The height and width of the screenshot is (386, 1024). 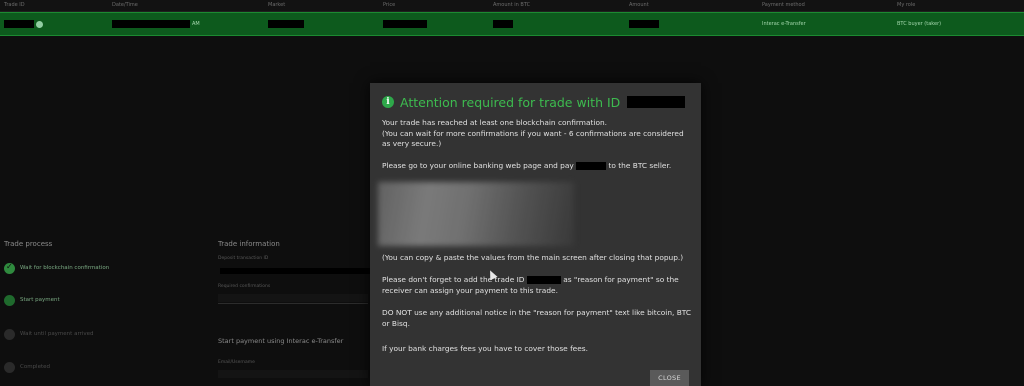 What do you see at coordinates (244, 286) in the screenshot?
I see `confirmations-label: Required confirmations` at bounding box center [244, 286].